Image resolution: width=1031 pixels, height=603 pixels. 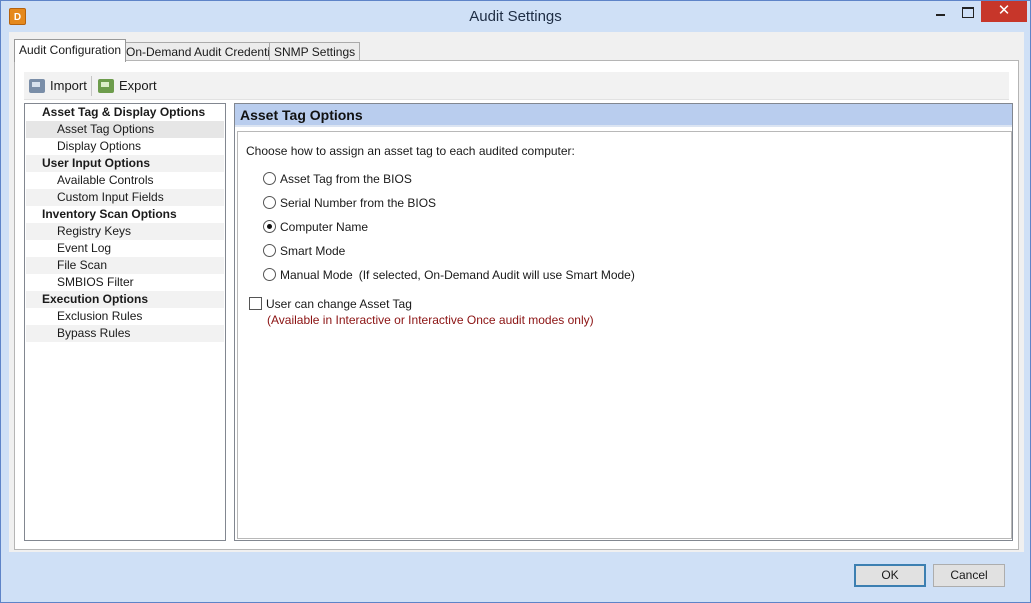 What do you see at coordinates (125, 282) in the screenshot?
I see `nav-item-smbios-filter: SMBIOS Filter` at bounding box center [125, 282].